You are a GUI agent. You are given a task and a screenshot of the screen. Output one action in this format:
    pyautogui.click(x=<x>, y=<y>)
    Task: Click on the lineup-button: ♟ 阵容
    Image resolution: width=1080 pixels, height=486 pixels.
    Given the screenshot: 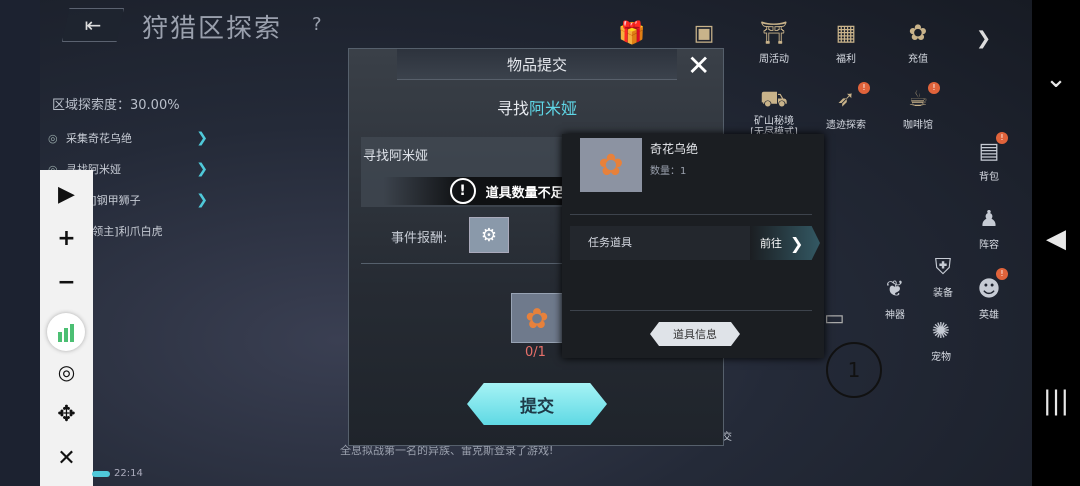 What is the action you would take?
    pyautogui.click(x=989, y=228)
    